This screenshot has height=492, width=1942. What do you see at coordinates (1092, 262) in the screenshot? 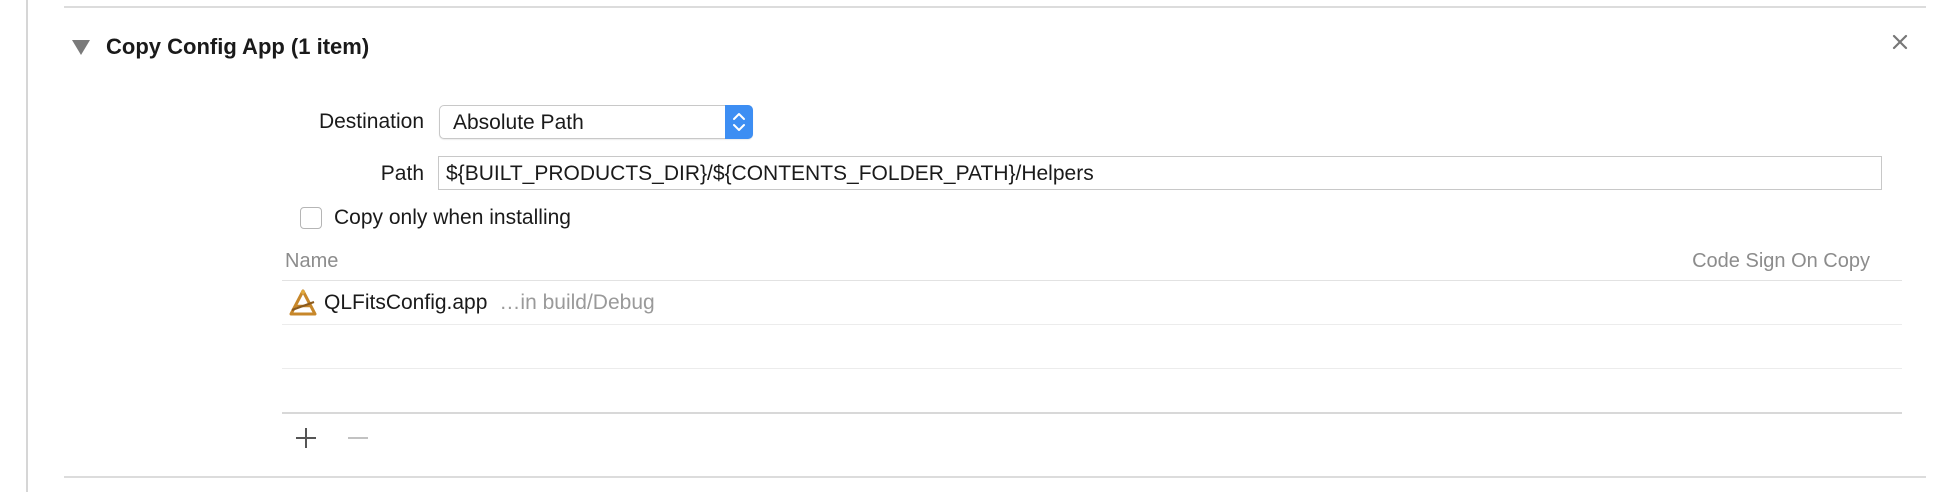
I see `table-header: Name Code Sign On Copy` at bounding box center [1092, 262].